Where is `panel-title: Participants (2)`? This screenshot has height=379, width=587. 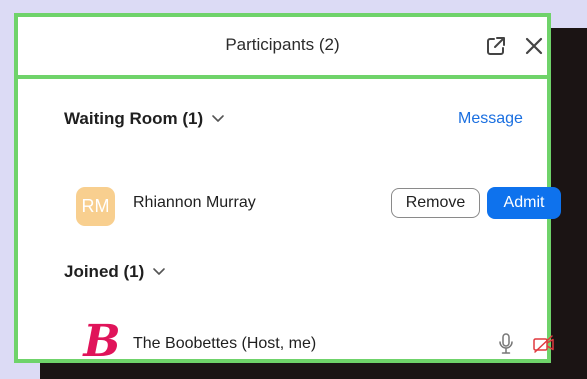
panel-title: Participants (2) is located at coordinates (282, 44).